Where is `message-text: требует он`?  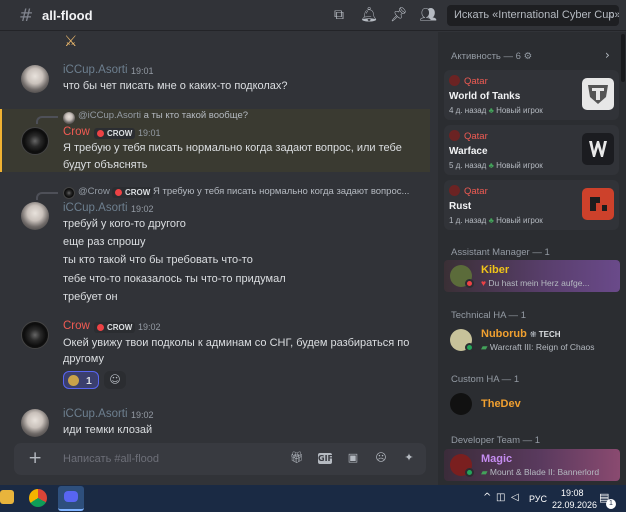
message-text: требует он is located at coordinates (90, 297).